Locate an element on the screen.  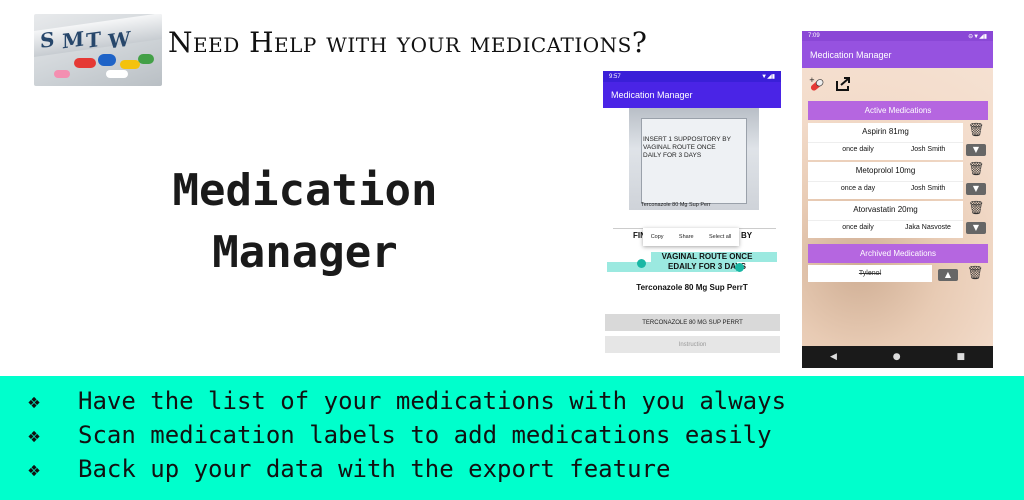
set-instruction-button: Instruction is located at coordinates (692, 344).